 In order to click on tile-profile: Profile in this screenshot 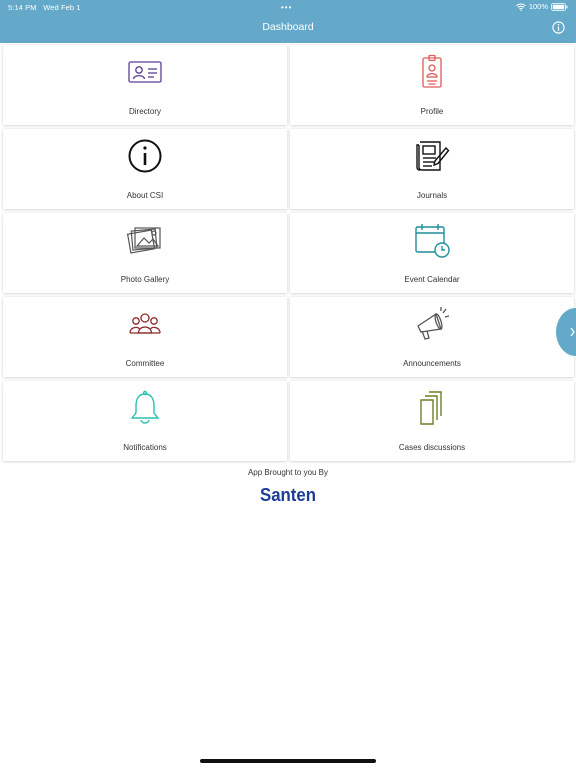, I will do `click(432, 85)`.